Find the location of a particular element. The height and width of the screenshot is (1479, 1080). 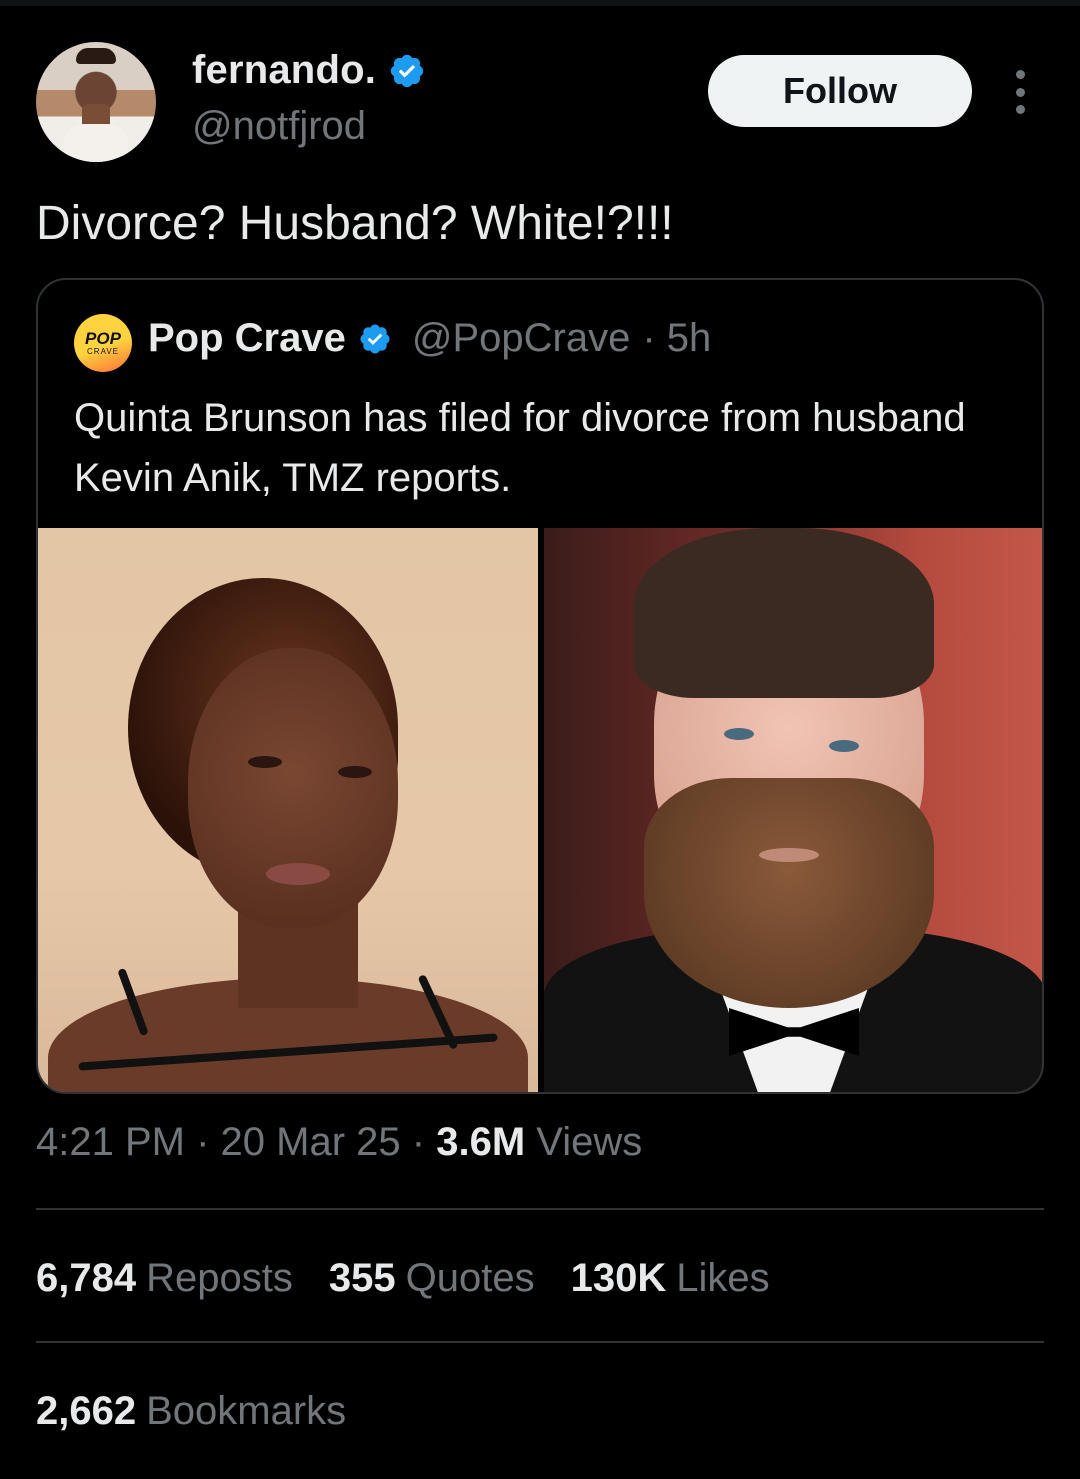

quotes-count: 355 is located at coordinates (362, 1278).